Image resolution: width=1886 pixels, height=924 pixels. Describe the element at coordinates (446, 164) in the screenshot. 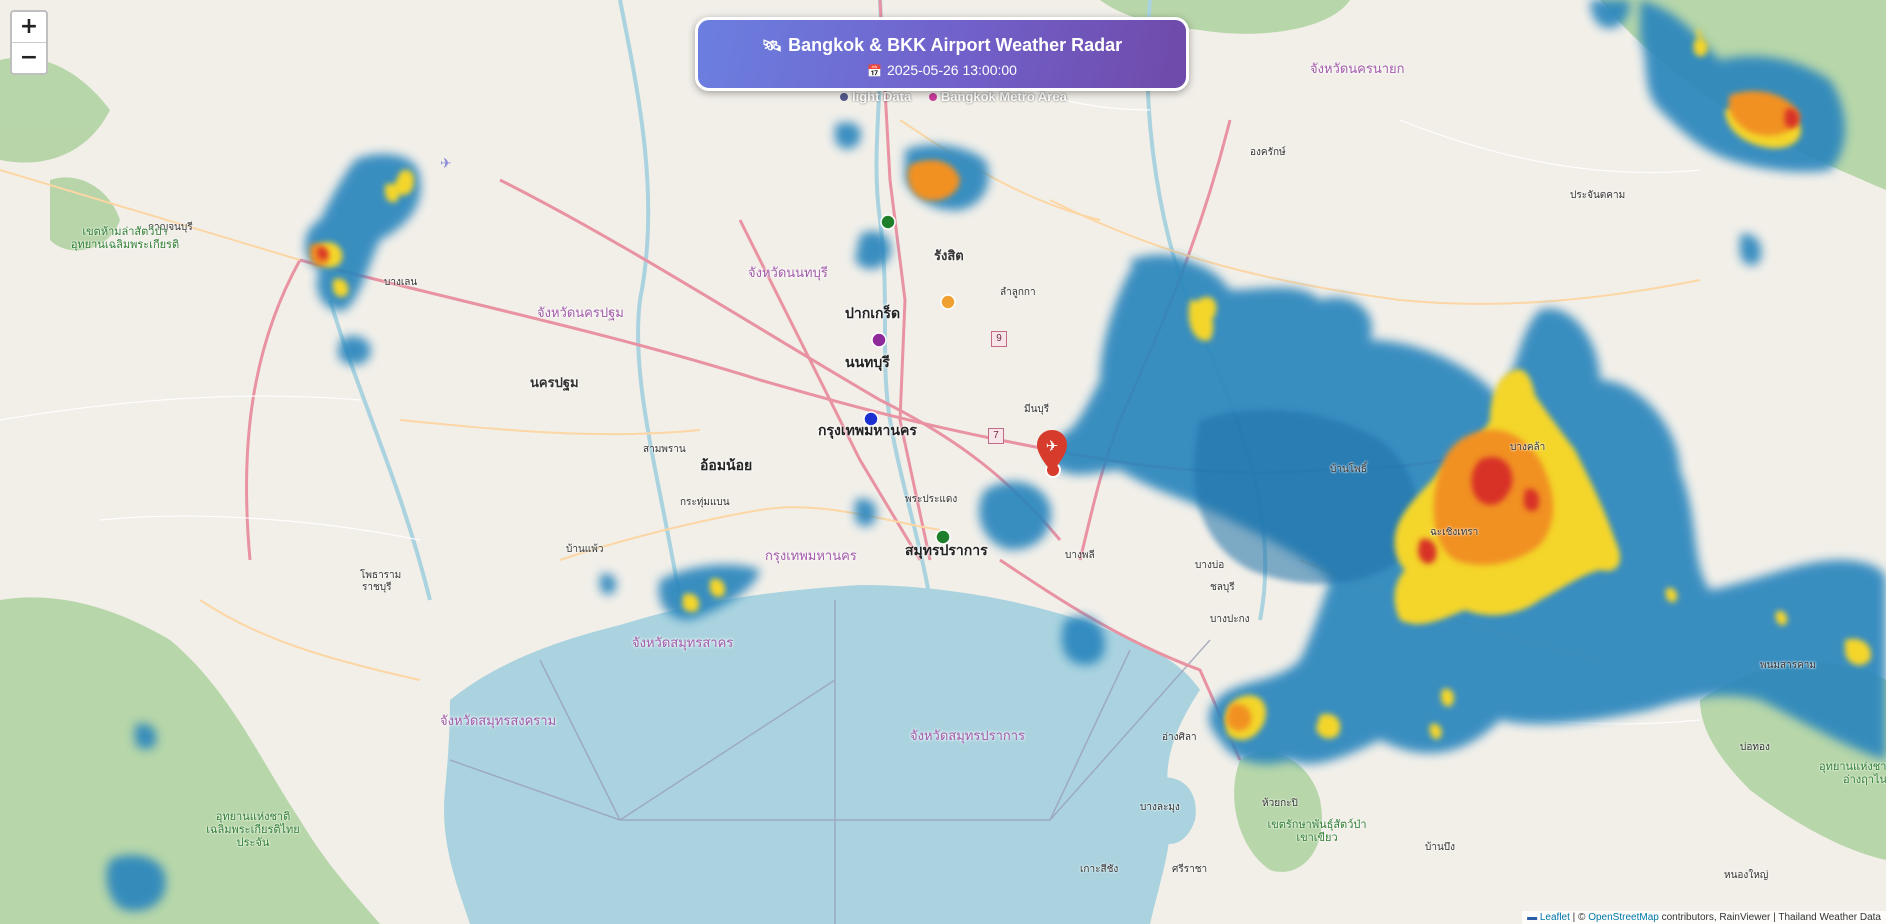

I see `airfield-icon: ✈` at that location.